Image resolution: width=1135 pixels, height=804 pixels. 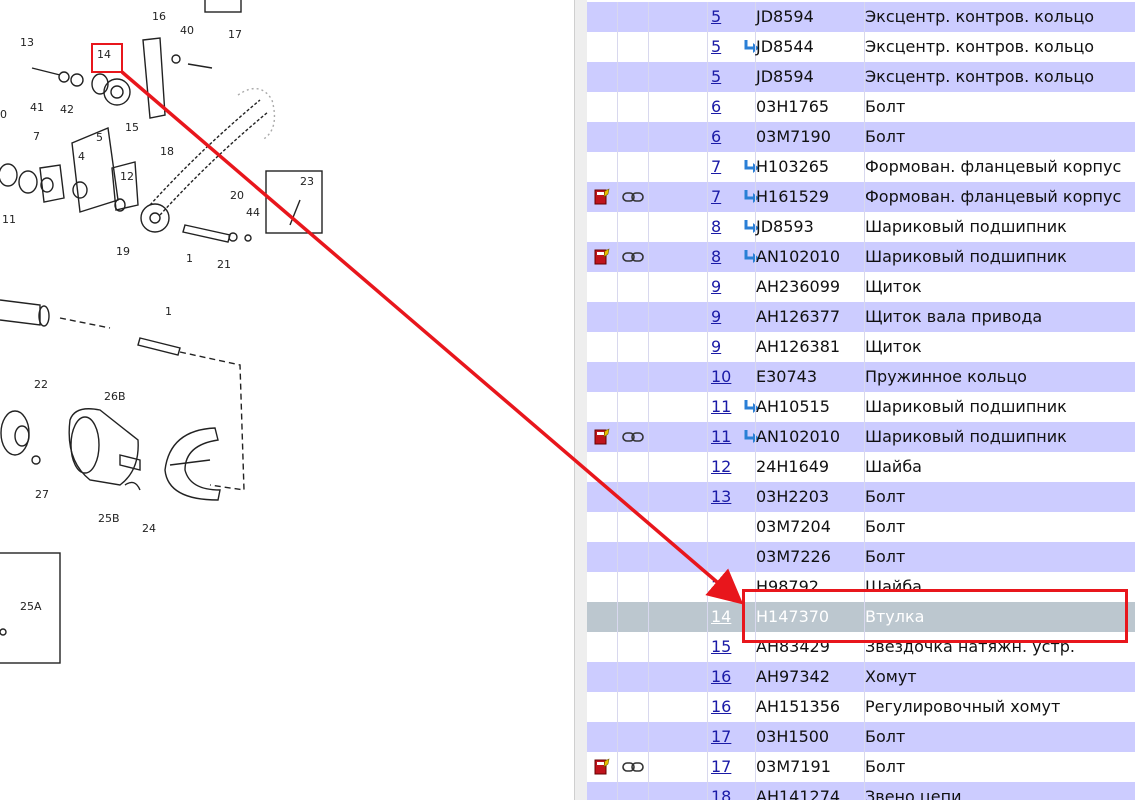 What do you see at coordinates (861, 617) in the screenshot?
I see `table-row-selected: 14 H147370 Втулка` at bounding box center [861, 617].